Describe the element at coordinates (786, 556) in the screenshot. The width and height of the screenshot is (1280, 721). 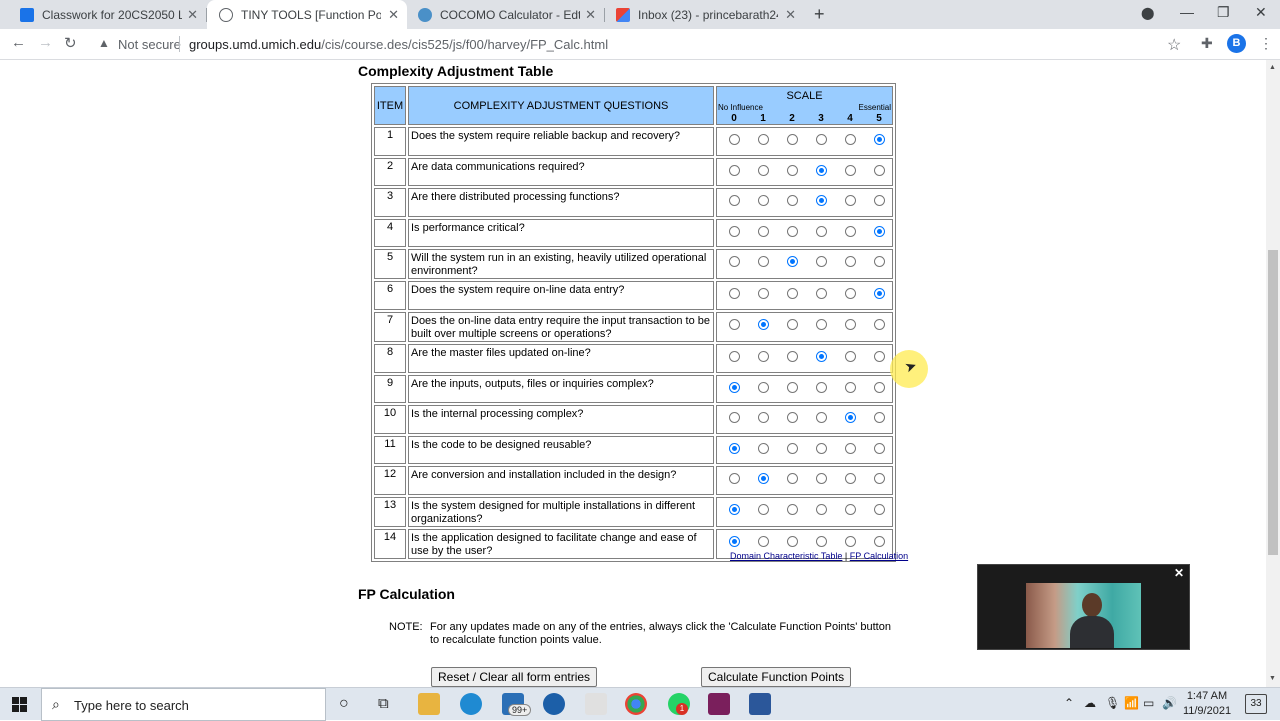
I see `domain-table-link: Domain Characteristic Table` at that location.